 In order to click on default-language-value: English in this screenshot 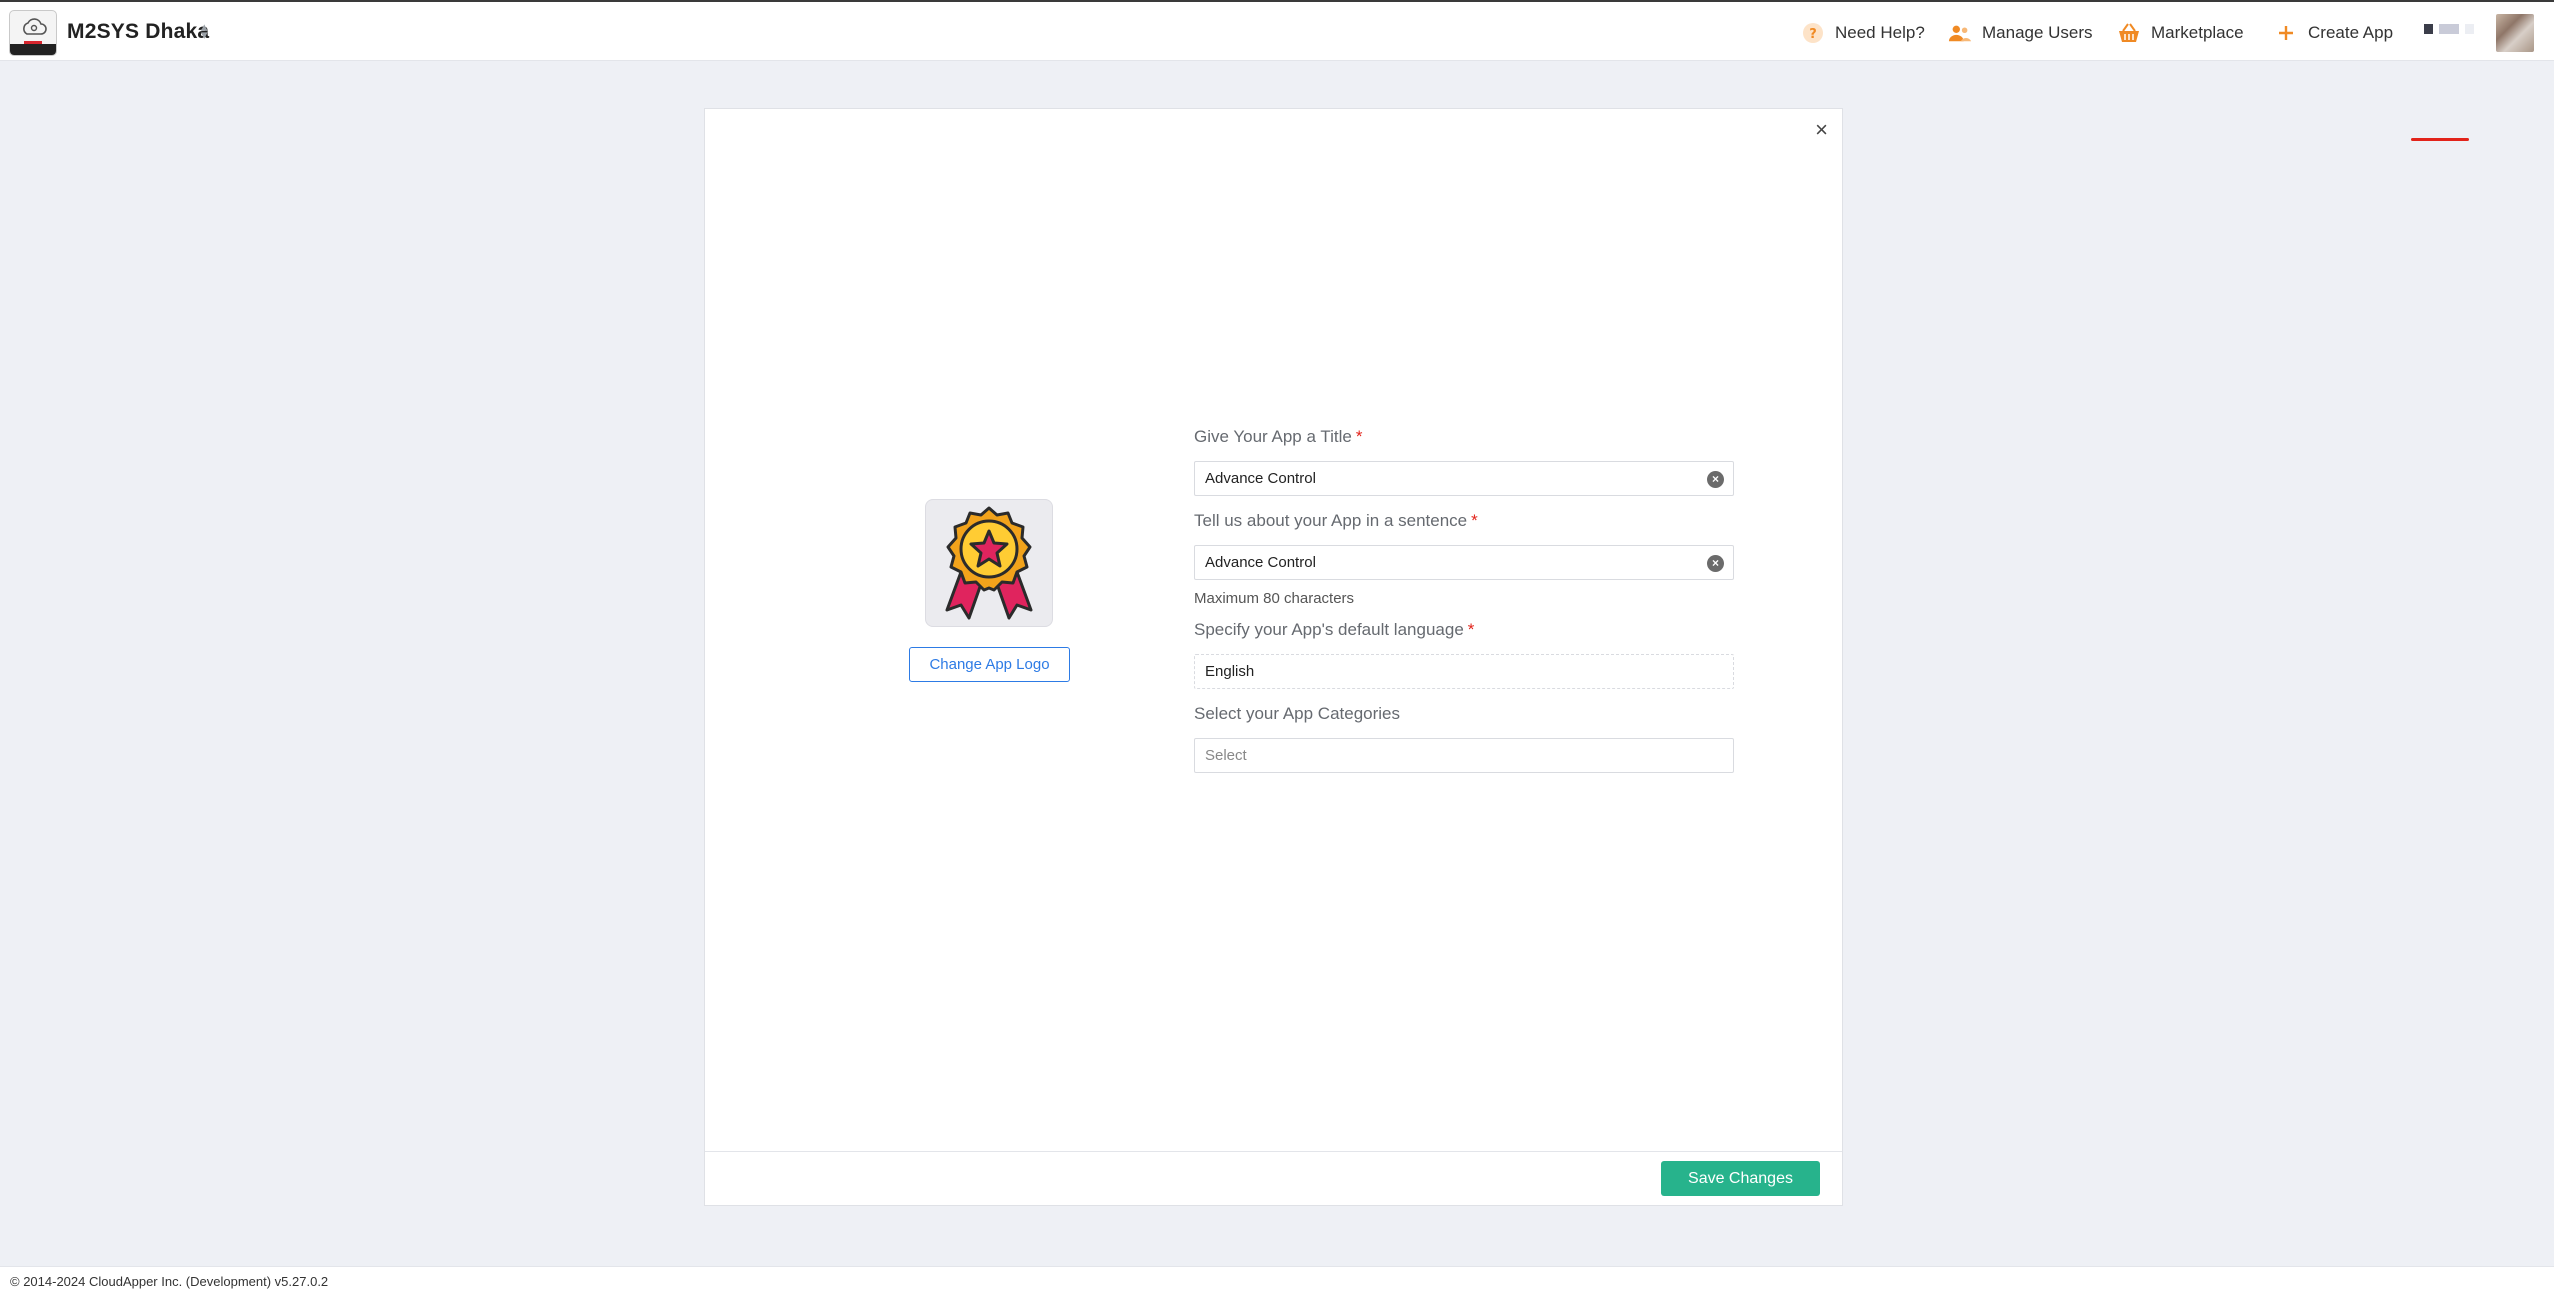, I will do `click(1230, 671)`.